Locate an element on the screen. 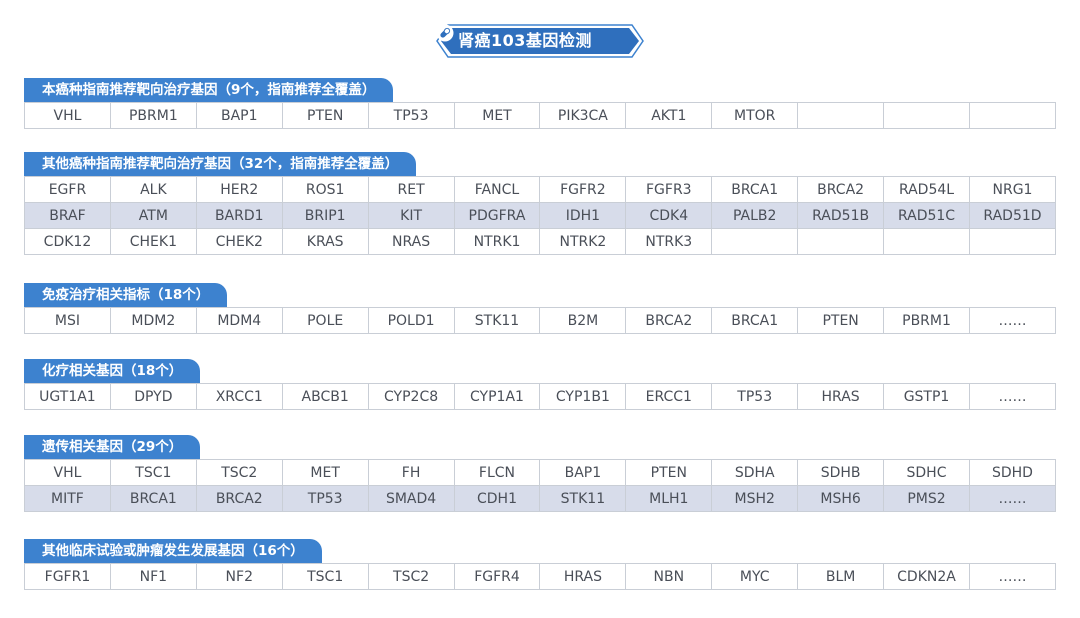 The image size is (1080, 618). gene-cell: ABCB1 is located at coordinates (325, 396).